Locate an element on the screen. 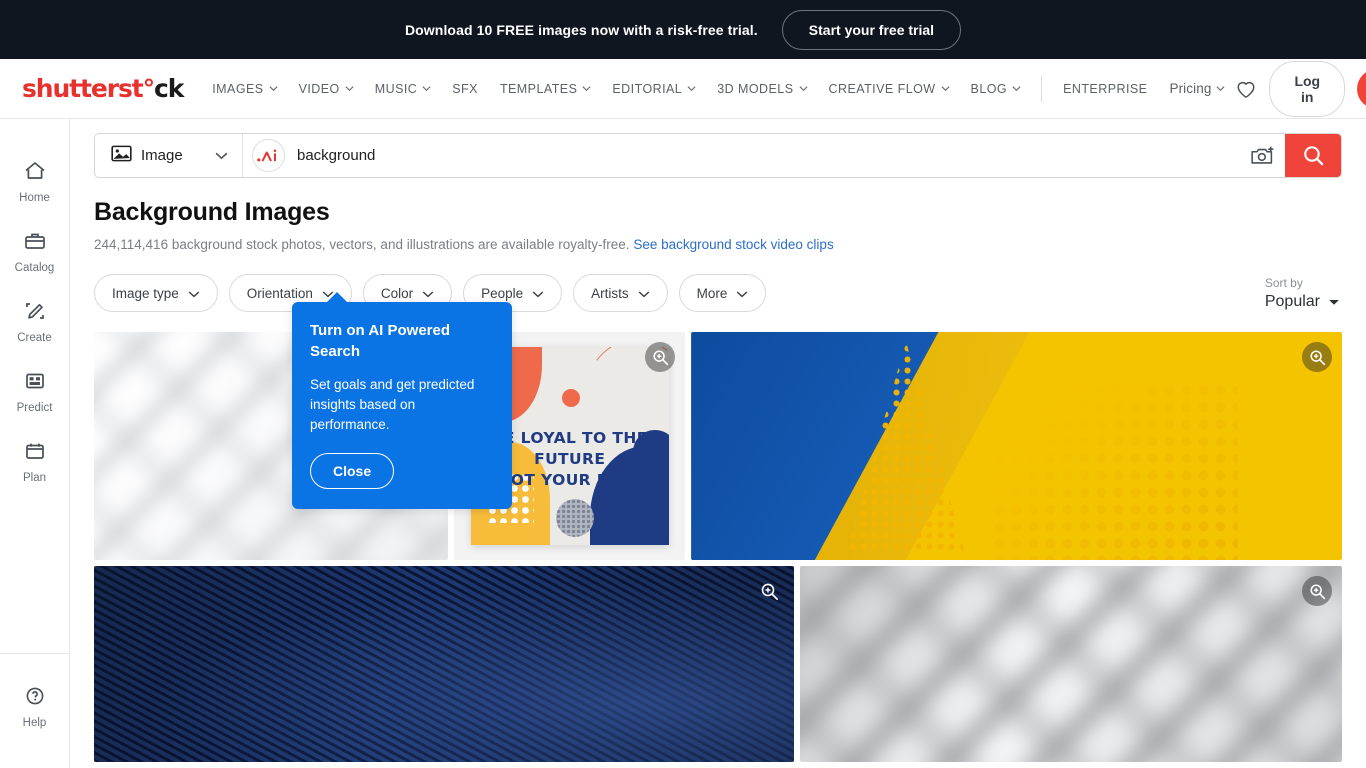  sidebar-item-plan: Plan is located at coordinates (34, 462).